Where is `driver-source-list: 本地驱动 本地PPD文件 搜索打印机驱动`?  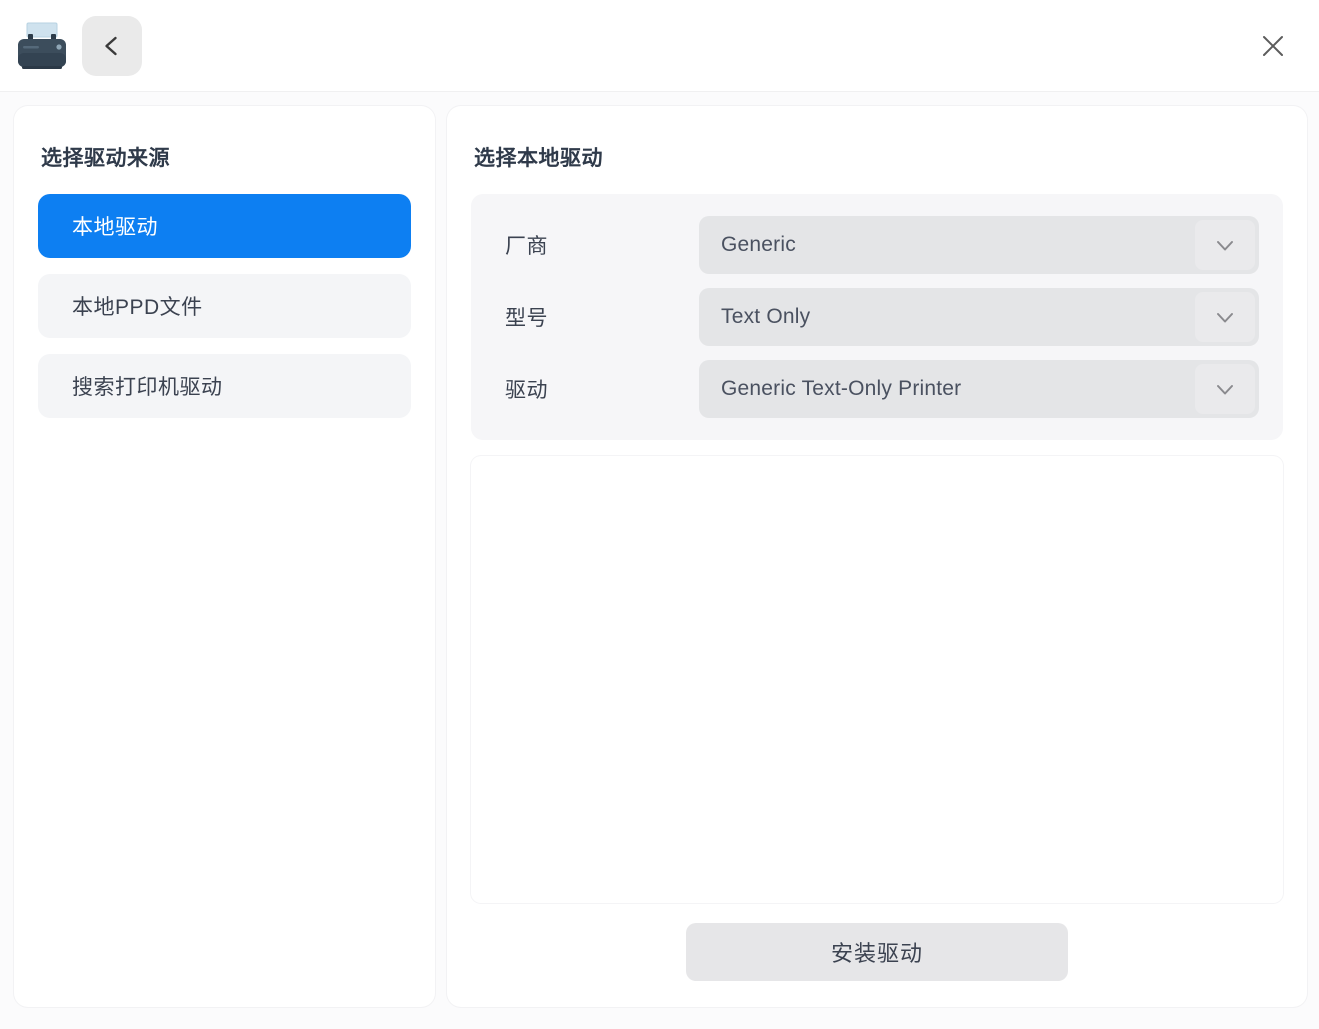 driver-source-list: 本地驱动 本地PPD文件 搜索打印机驱动 is located at coordinates (224, 306).